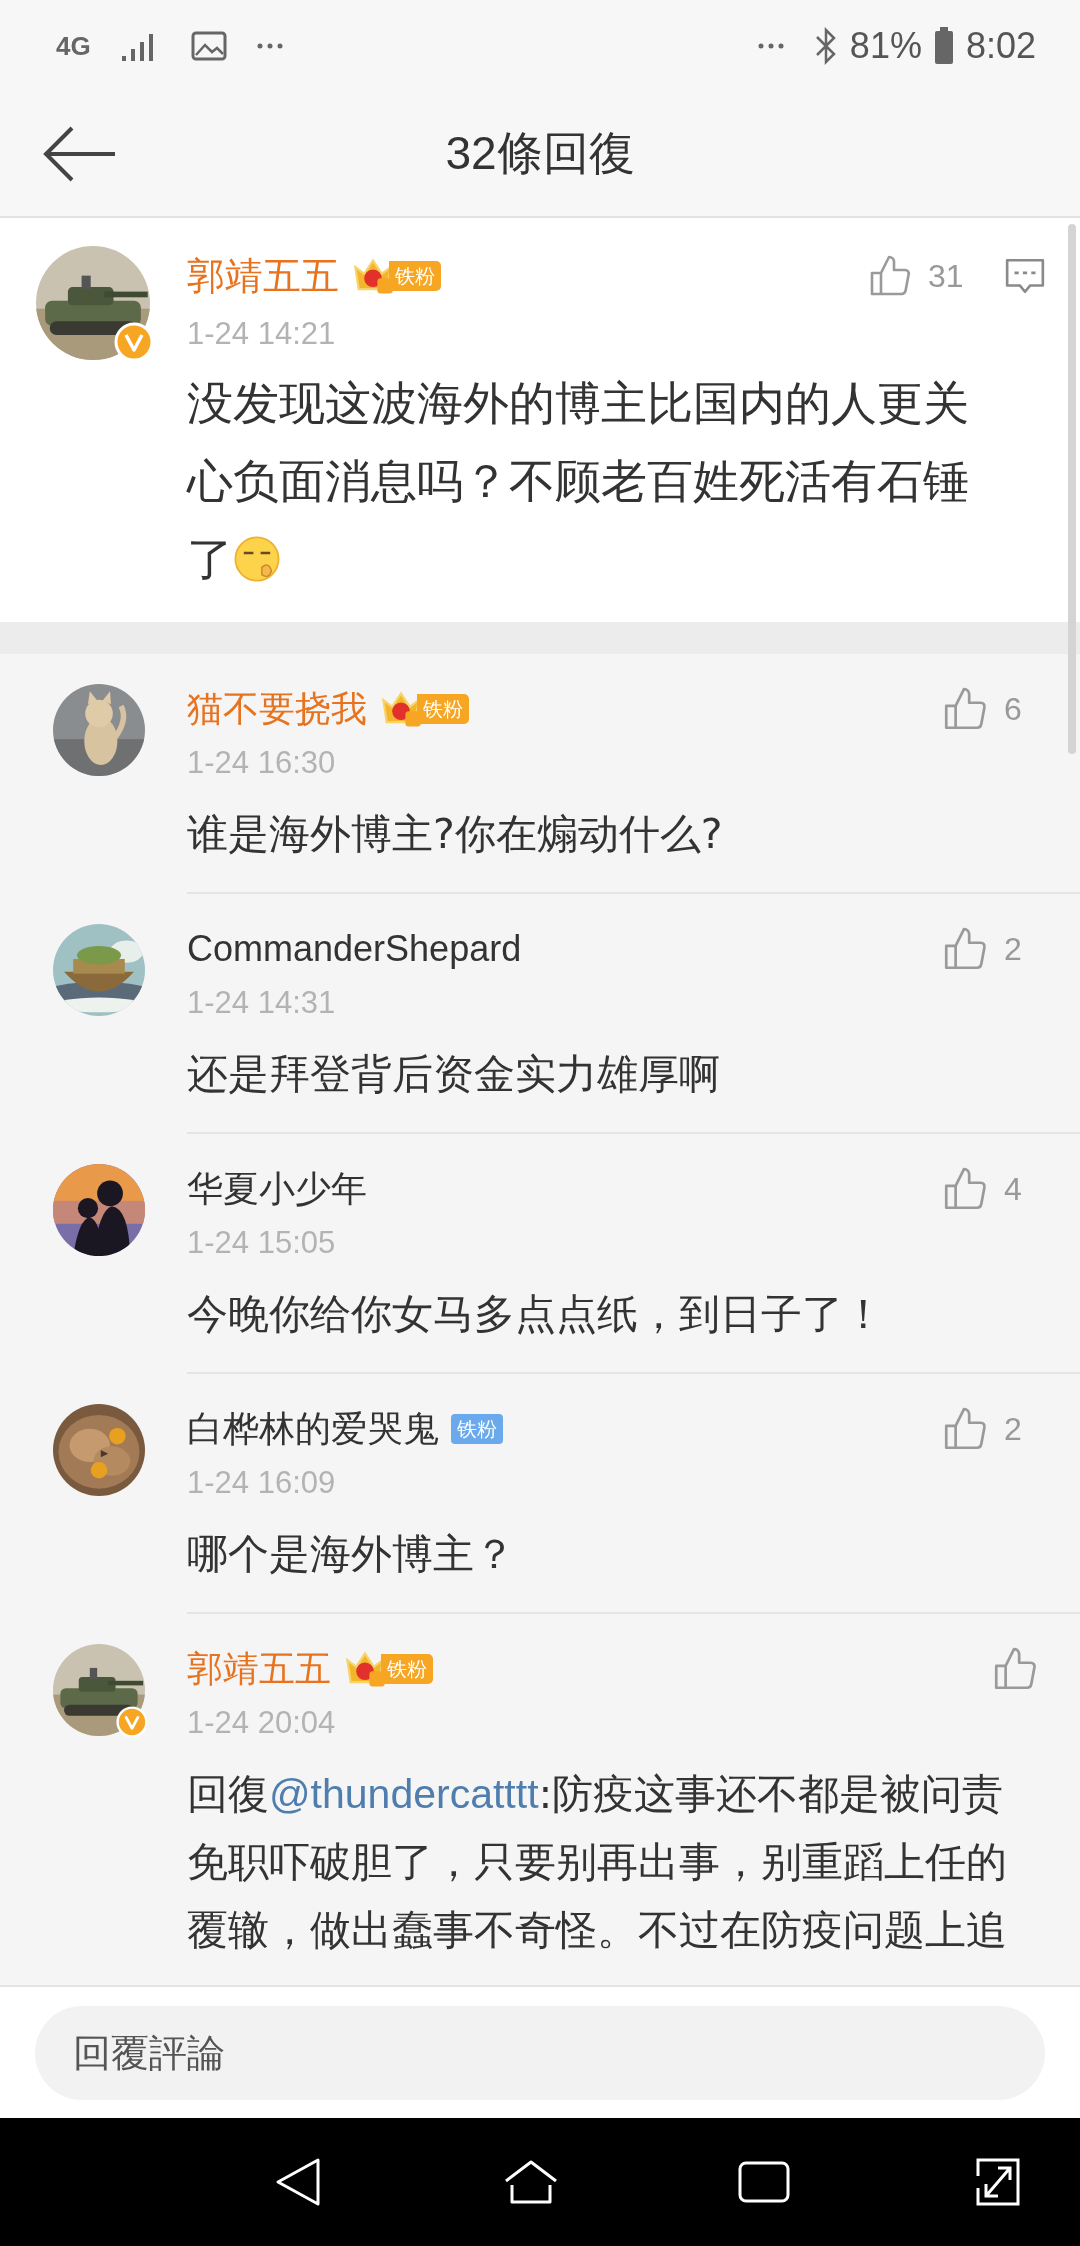 This screenshot has width=1080, height=2246. Describe the element at coordinates (404, 1794) in the screenshot. I see `mention-link: @thundercatttt` at that location.